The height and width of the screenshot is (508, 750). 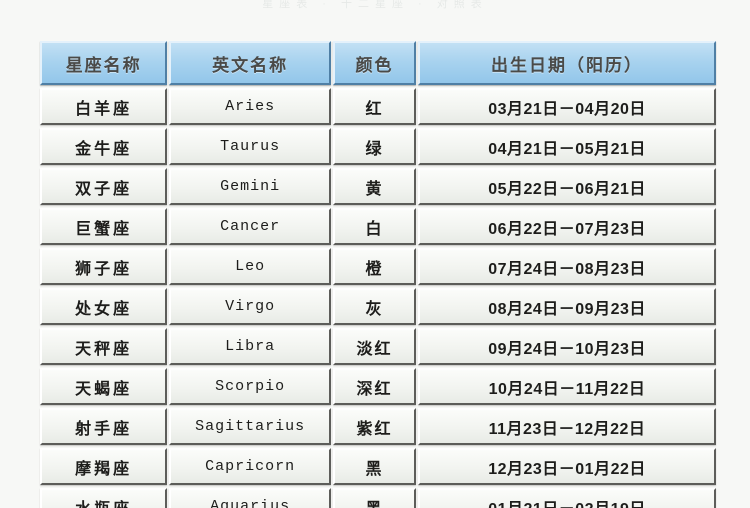 What do you see at coordinates (250, 346) in the screenshot?
I see `cell-zodiac-english-name: Libra` at bounding box center [250, 346].